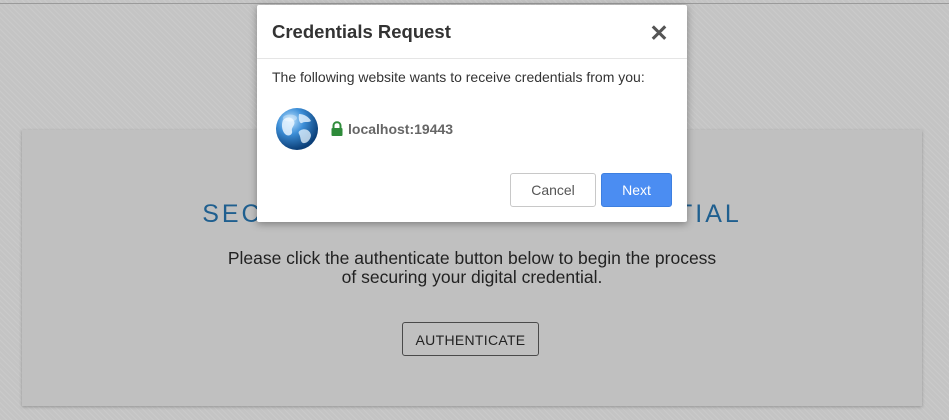  What do you see at coordinates (297, 129) in the screenshot?
I see `globe-icon` at bounding box center [297, 129].